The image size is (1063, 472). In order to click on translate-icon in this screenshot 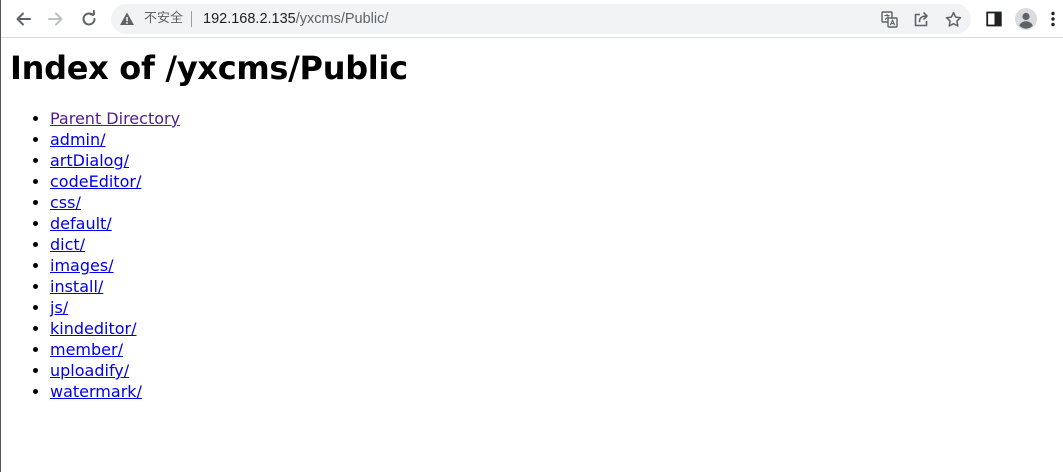, I will do `click(889, 19)`.